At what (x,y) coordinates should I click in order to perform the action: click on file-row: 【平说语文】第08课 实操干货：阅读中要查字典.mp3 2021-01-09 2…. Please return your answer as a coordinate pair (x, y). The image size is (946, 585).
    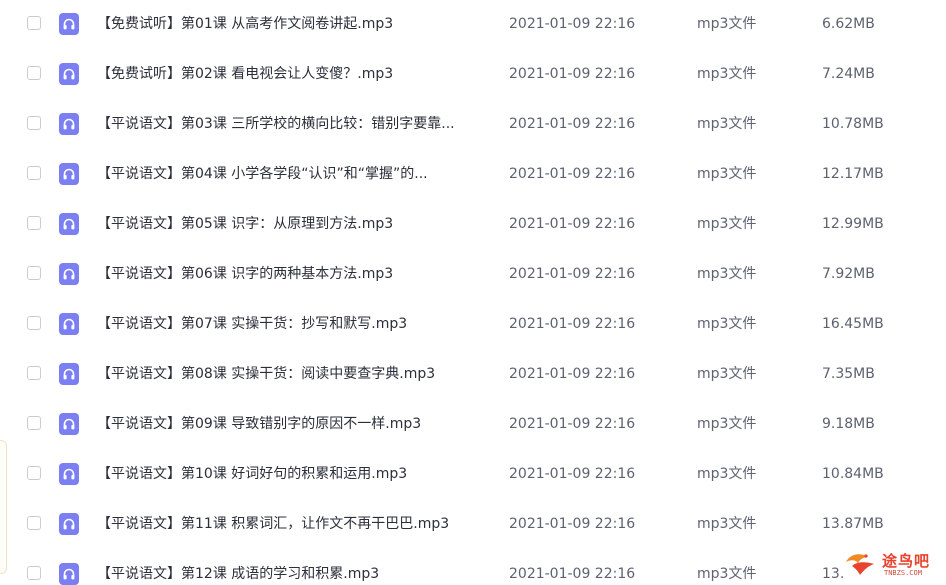
    Looking at the image, I should click on (473, 375).